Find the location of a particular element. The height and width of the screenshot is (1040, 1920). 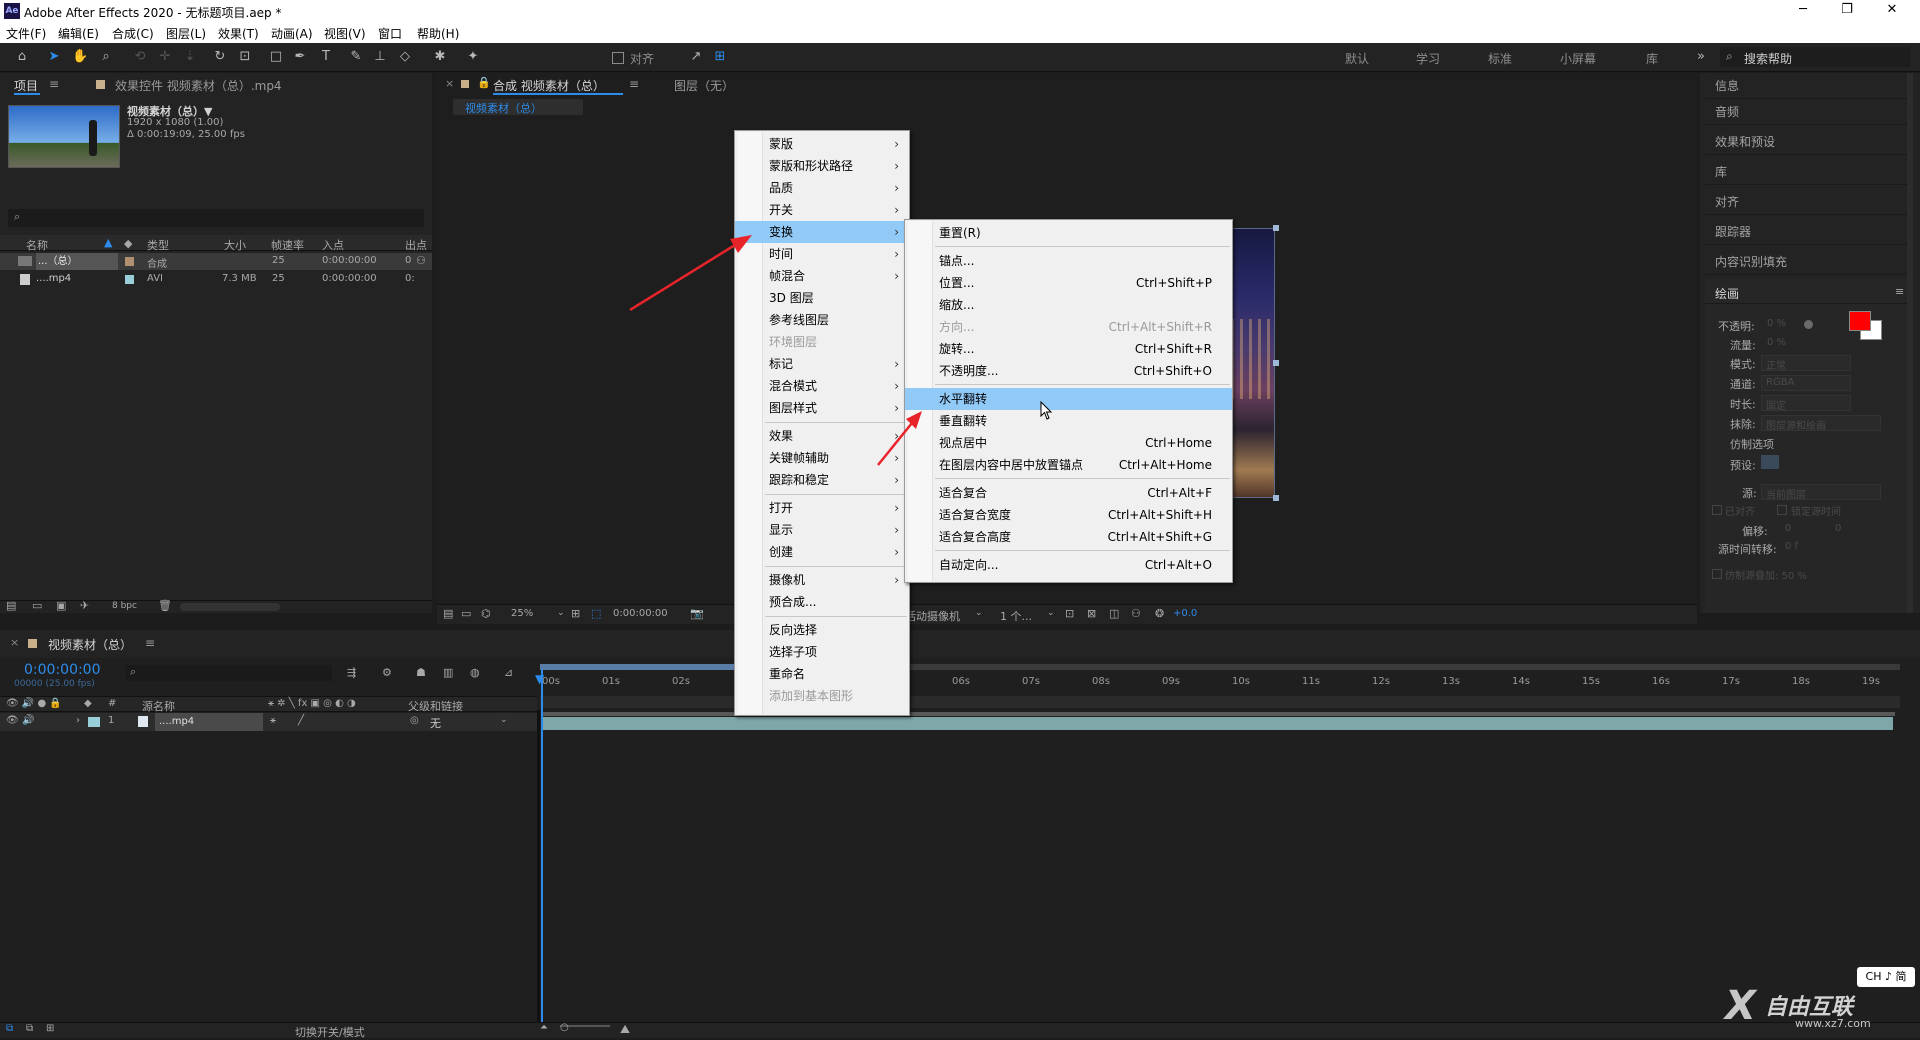

av-switches-icon: 👁 🔊 ● 🔒 is located at coordinates (34, 703).